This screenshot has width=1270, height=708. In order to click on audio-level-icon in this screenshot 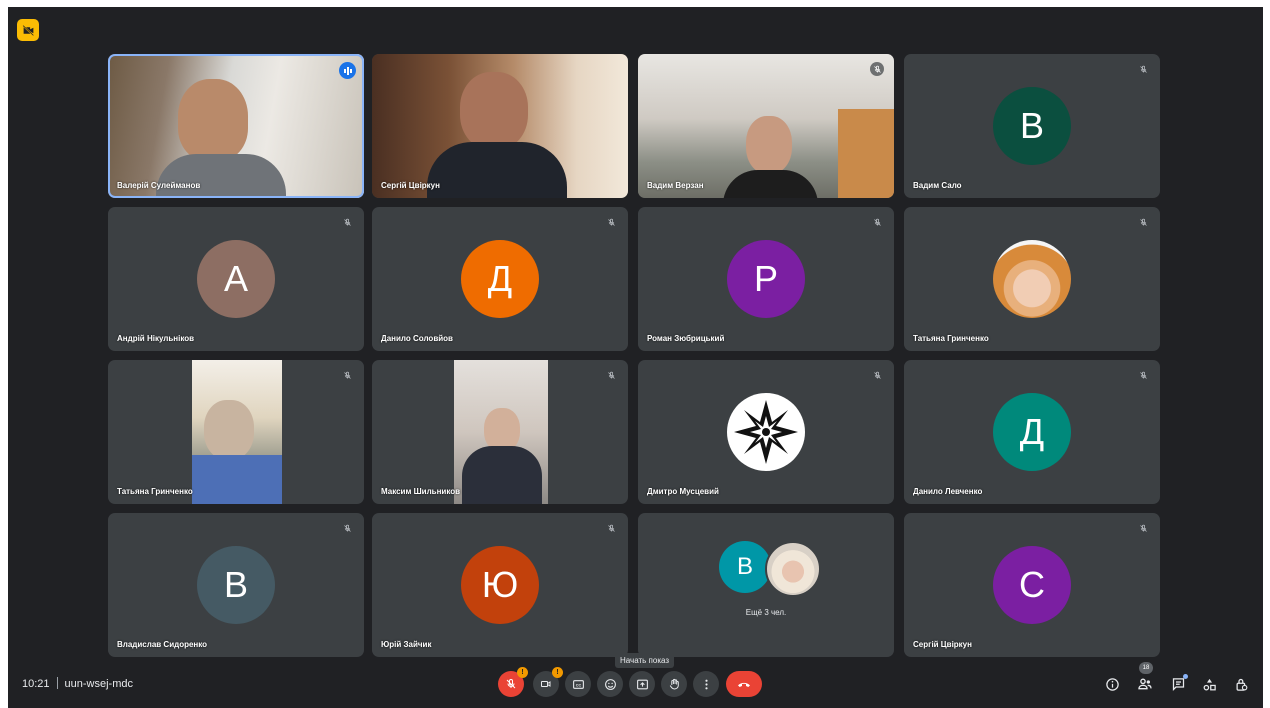, I will do `click(347, 70)`.